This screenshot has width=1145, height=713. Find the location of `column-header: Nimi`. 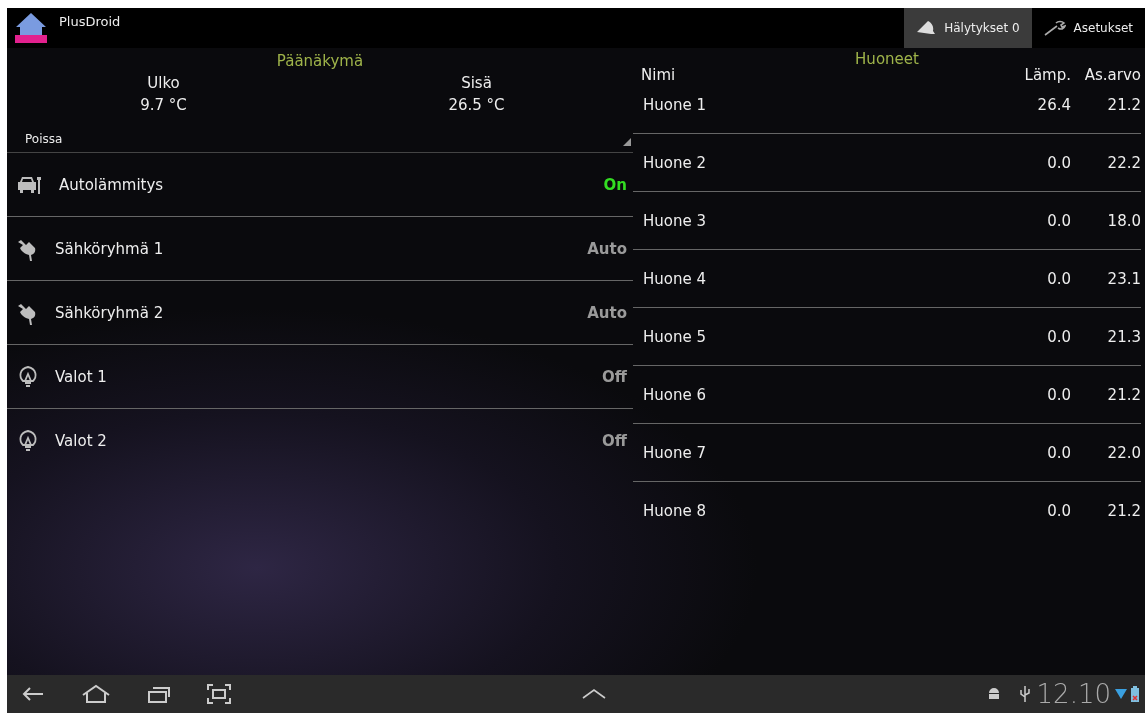

column-header: Nimi is located at coordinates (658, 75).